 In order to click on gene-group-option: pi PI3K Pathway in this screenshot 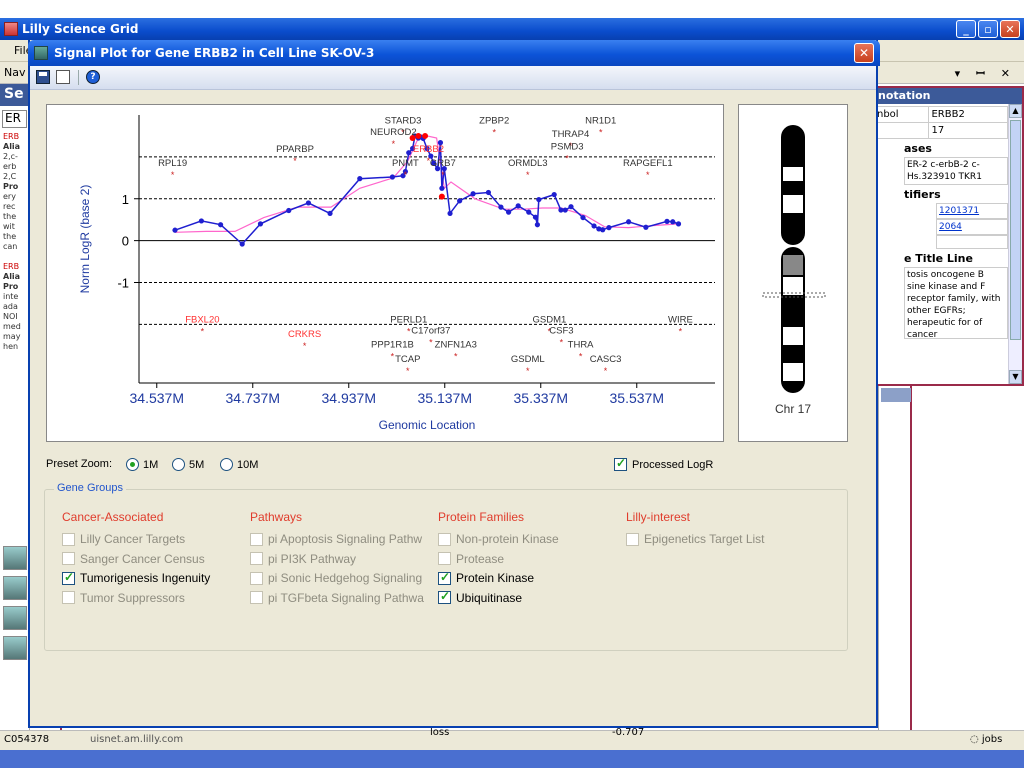, I will do `click(303, 559)`.